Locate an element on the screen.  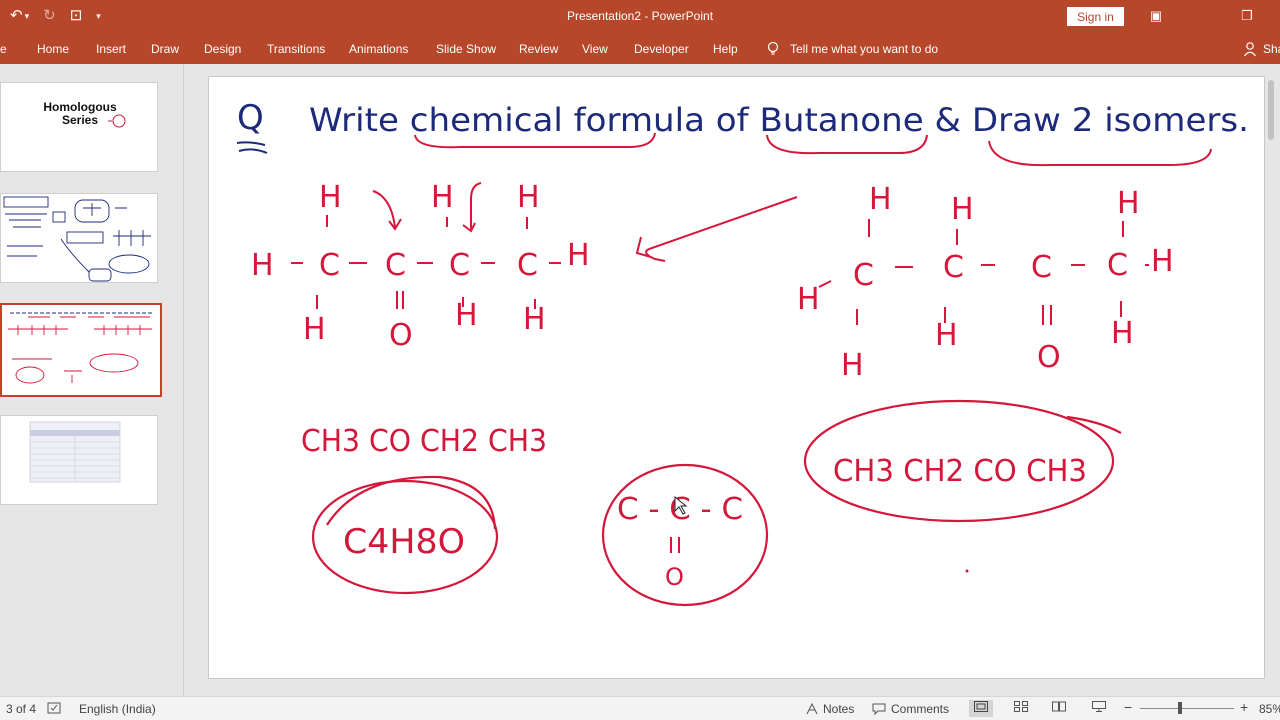
thumb1-title-line1: Homologous is located at coordinates (80, 107).